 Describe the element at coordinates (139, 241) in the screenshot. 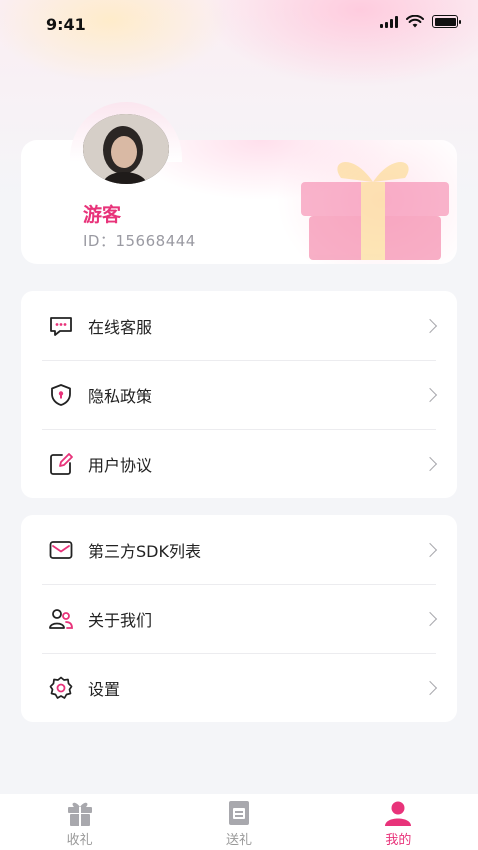

I see `user-id: ID：15668444` at that location.